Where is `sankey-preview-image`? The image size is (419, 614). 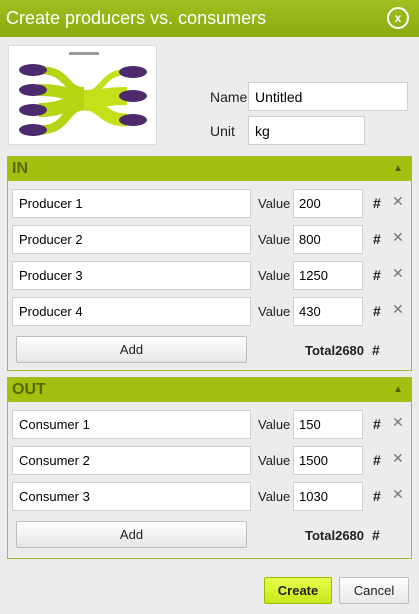
sankey-preview-image is located at coordinates (83, 94).